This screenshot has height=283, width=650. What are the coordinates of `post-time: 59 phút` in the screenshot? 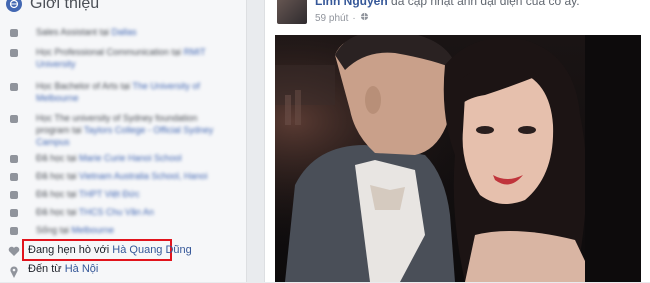 It's located at (331, 18).